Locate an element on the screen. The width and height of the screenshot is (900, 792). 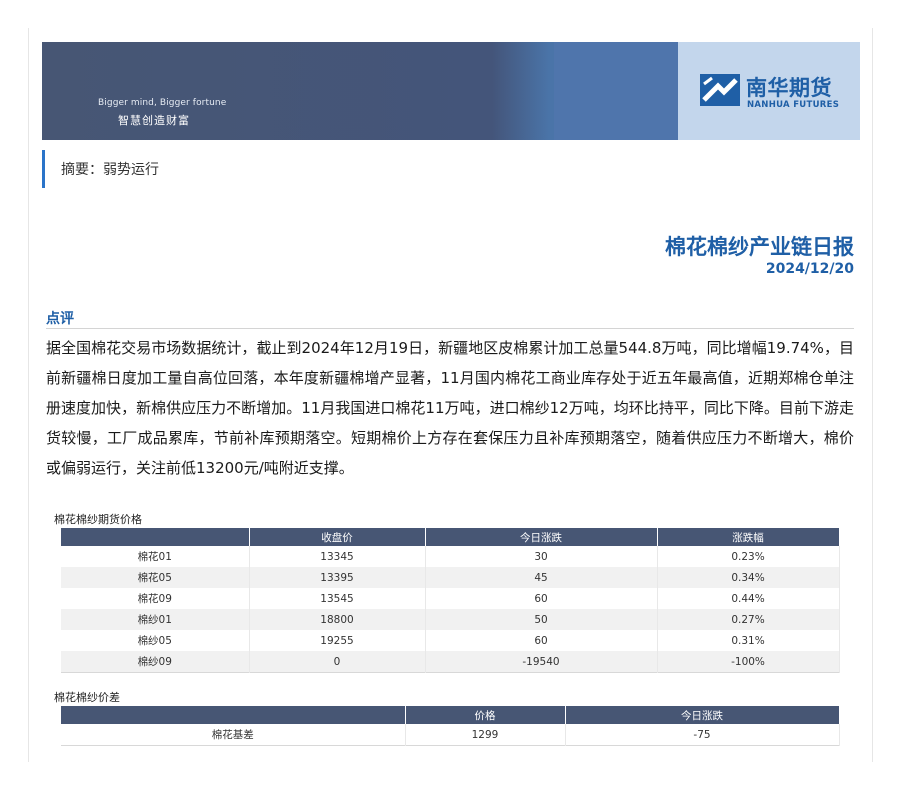
table-cell: 0.23% is located at coordinates (748, 556).